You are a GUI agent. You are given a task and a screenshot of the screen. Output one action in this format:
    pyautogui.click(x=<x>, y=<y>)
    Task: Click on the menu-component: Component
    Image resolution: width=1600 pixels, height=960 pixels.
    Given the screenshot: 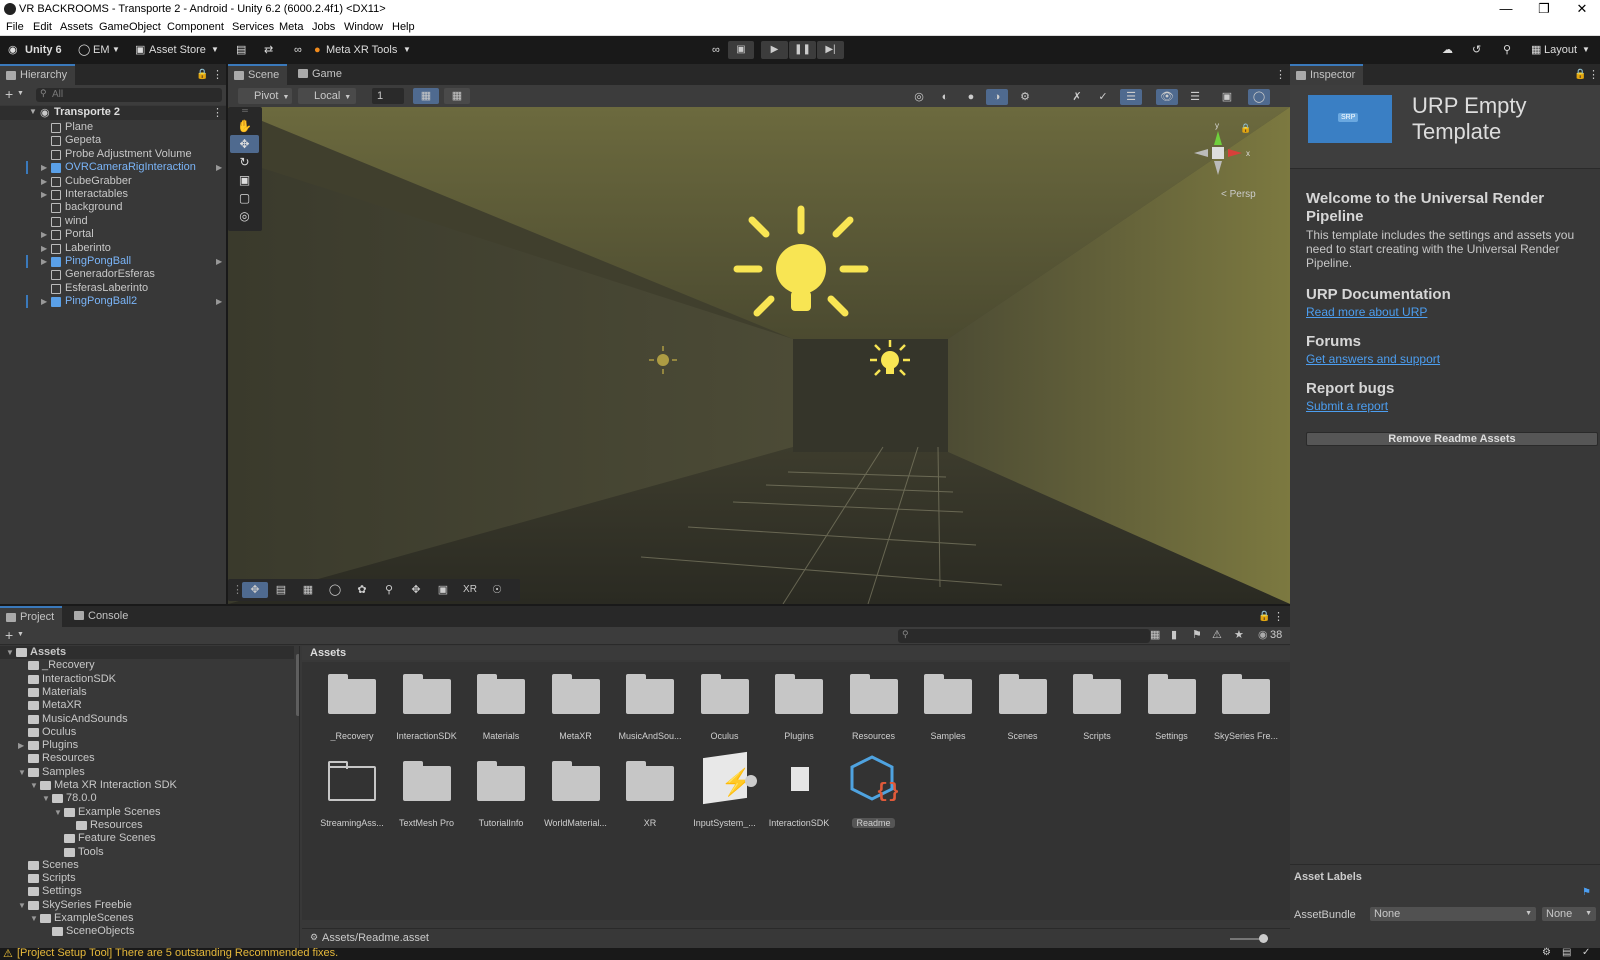 What is the action you would take?
    pyautogui.click(x=195, y=27)
    